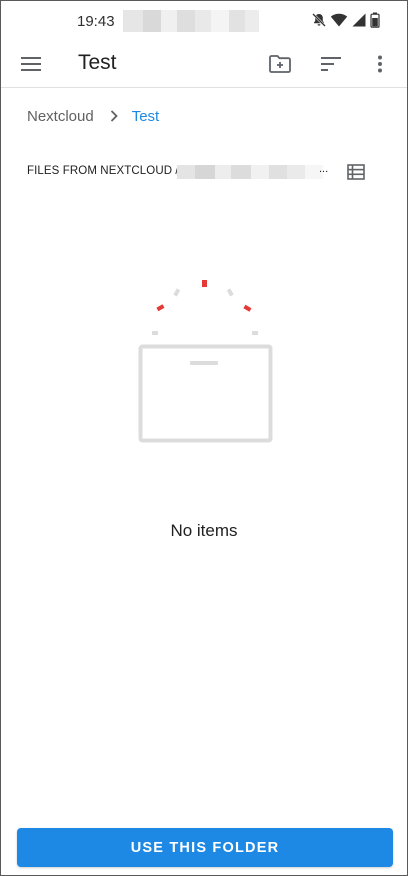  What do you see at coordinates (339, 22) in the screenshot?
I see `wifi-icon` at bounding box center [339, 22].